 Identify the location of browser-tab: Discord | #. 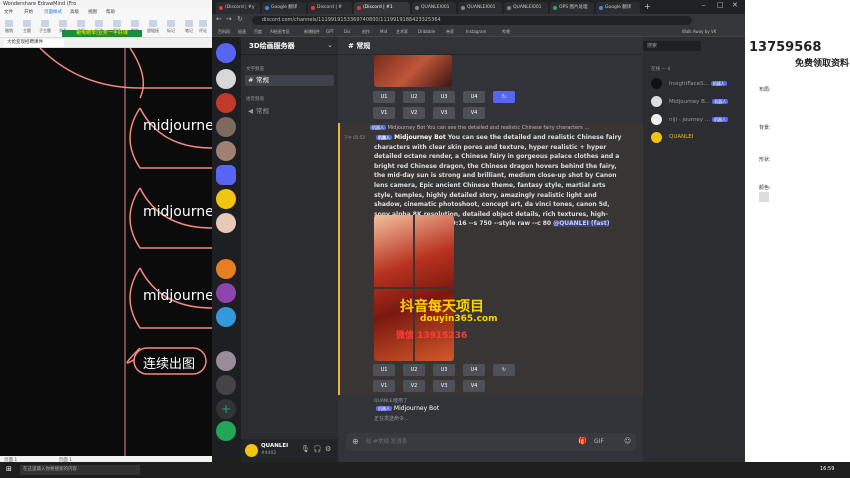
(330, 8).